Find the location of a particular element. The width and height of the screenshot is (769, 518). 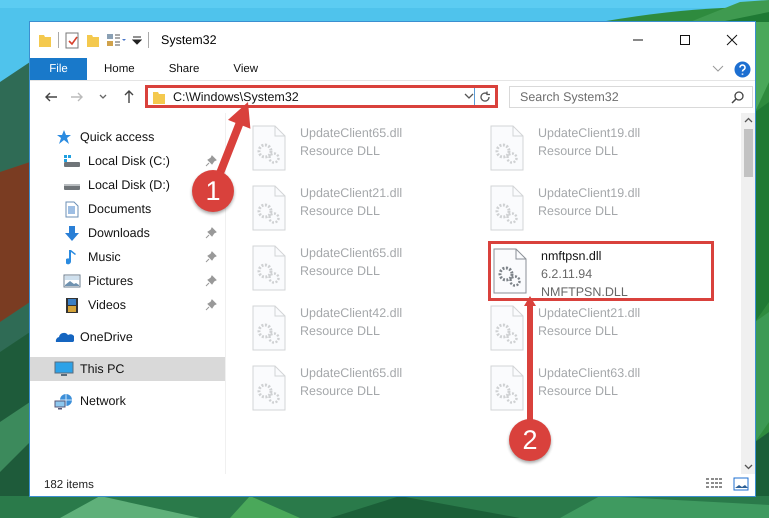

help-icon is located at coordinates (742, 69).